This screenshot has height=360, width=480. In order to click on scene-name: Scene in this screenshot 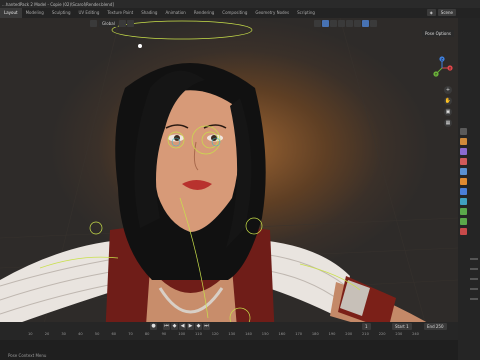, I will do `click(446, 12)`.